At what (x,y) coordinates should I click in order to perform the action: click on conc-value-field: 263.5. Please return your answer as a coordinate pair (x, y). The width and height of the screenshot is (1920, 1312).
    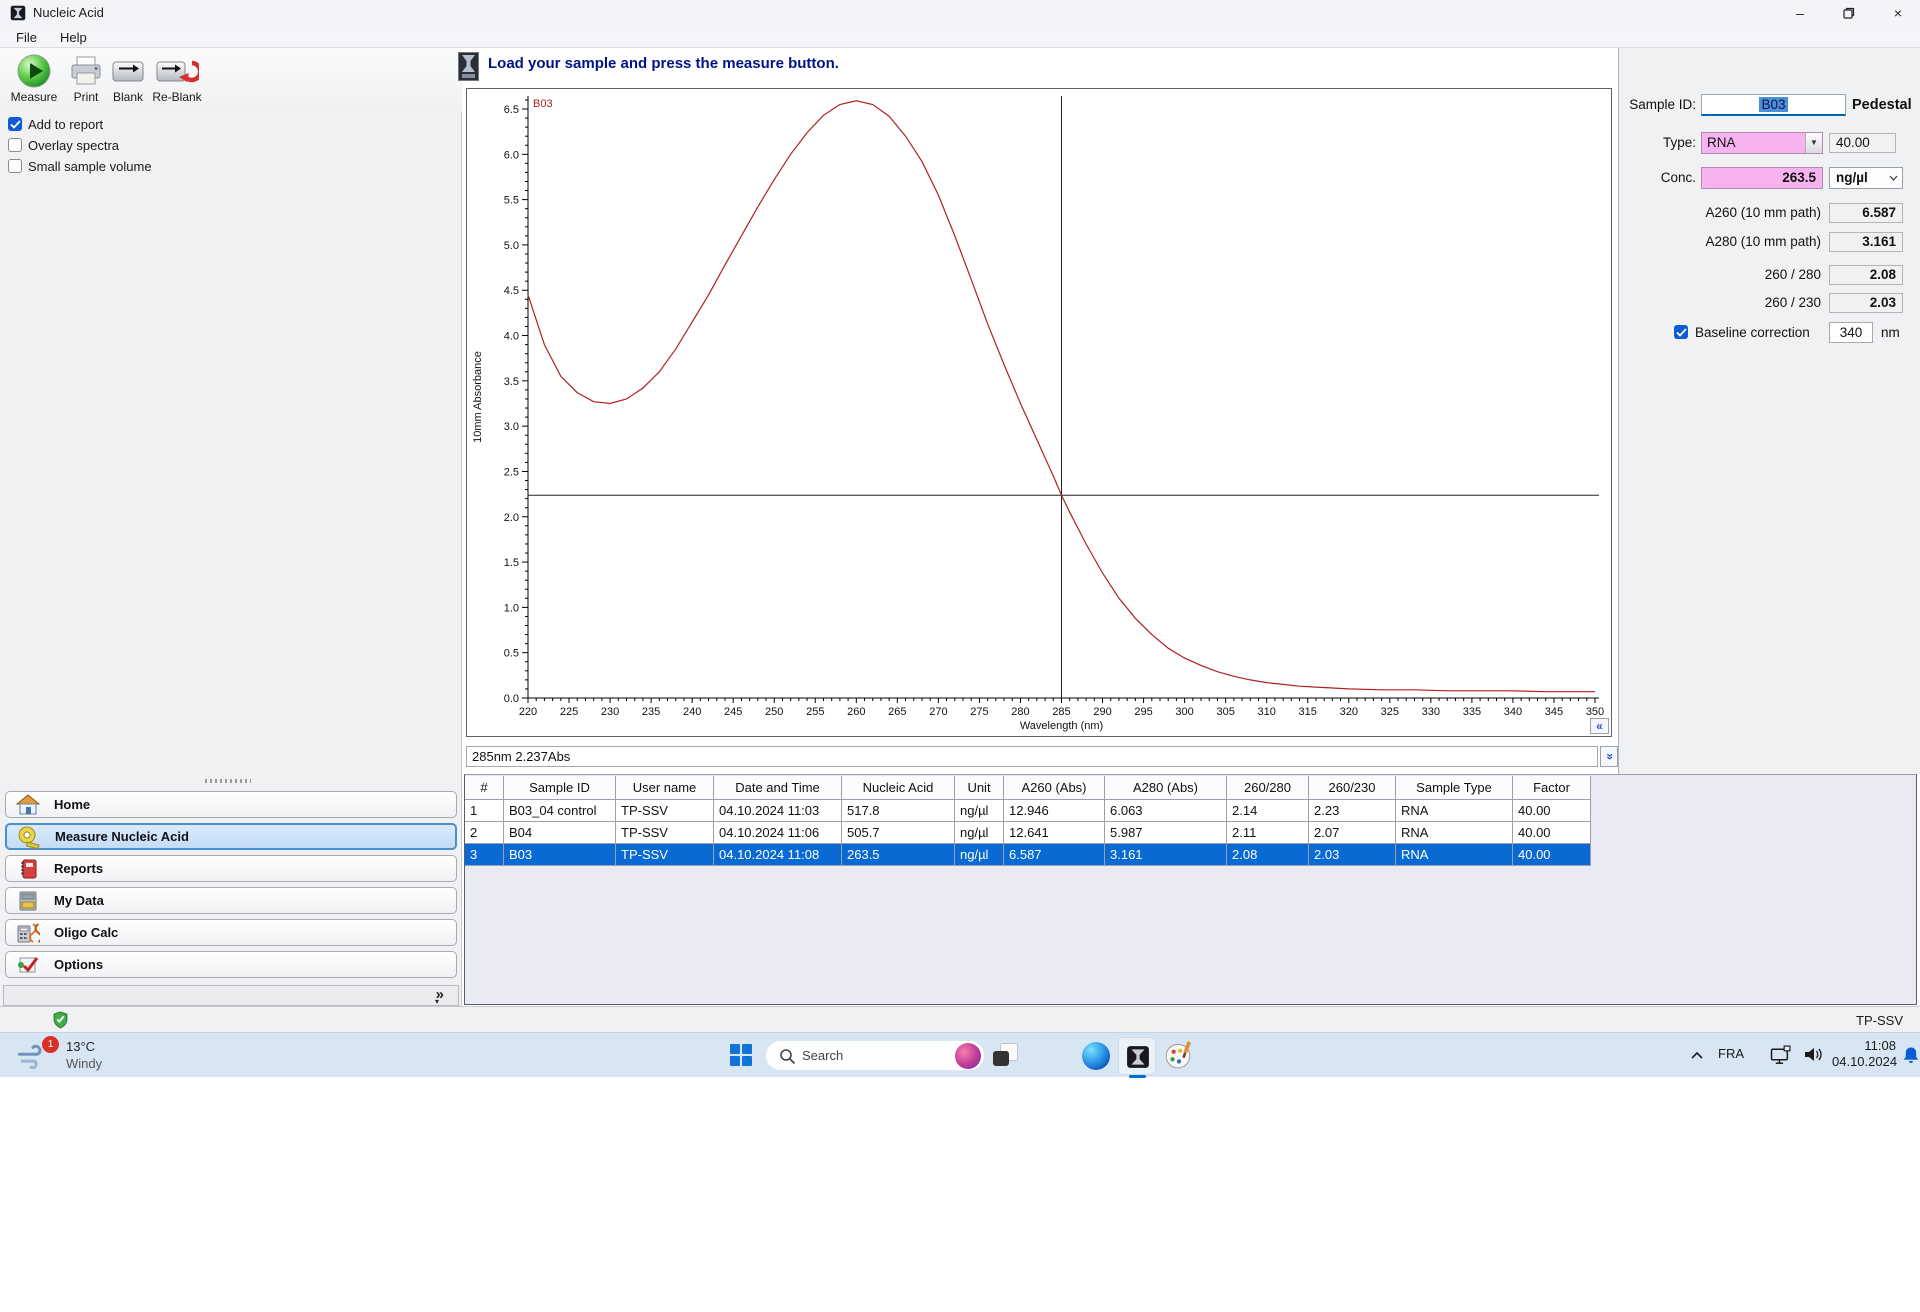
    Looking at the image, I should click on (1762, 178).